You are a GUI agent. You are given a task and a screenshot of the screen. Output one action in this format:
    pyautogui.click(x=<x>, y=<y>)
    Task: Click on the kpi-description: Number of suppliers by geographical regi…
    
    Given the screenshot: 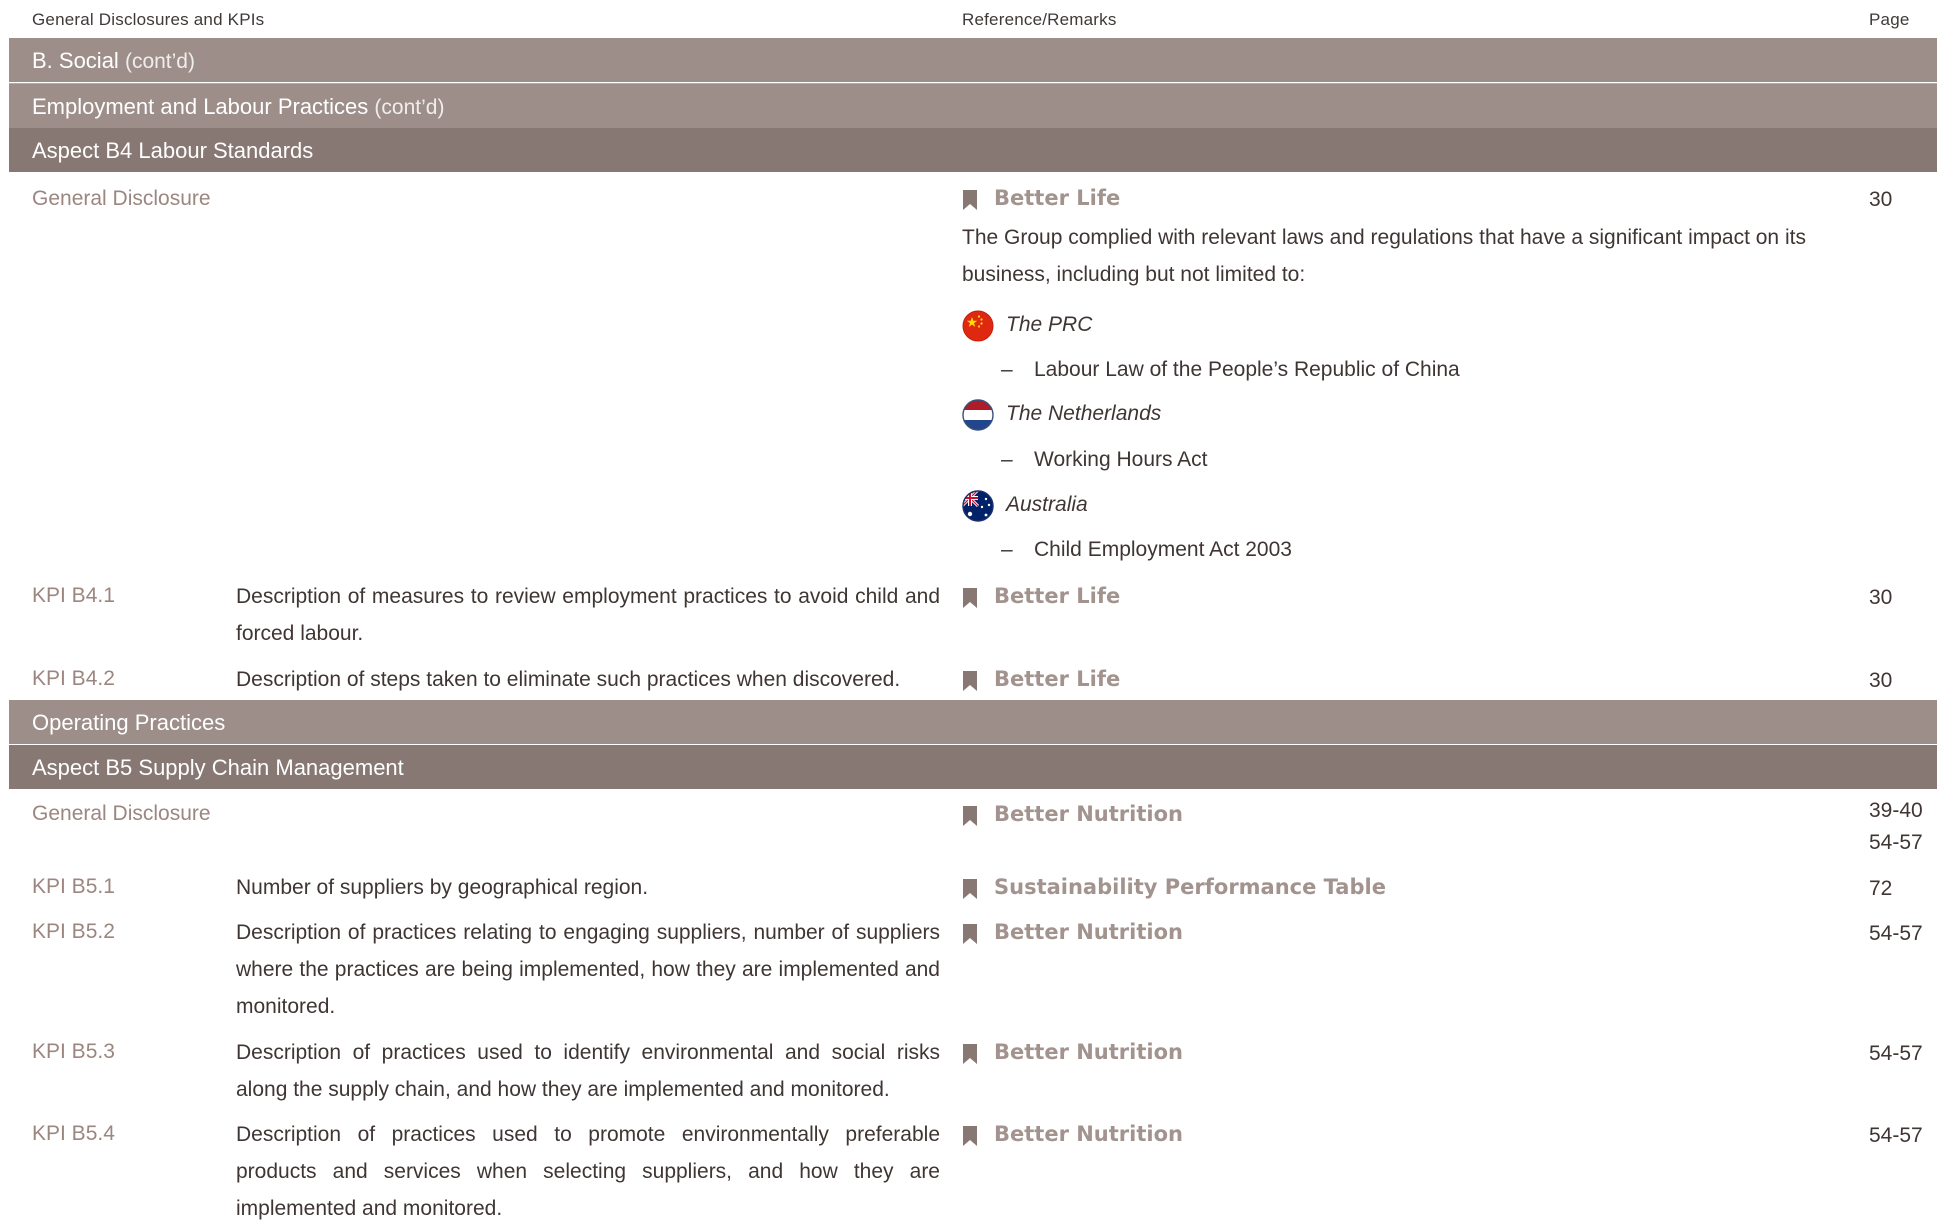 What is the action you would take?
    pyautogui.click(x=442, y=887)
    